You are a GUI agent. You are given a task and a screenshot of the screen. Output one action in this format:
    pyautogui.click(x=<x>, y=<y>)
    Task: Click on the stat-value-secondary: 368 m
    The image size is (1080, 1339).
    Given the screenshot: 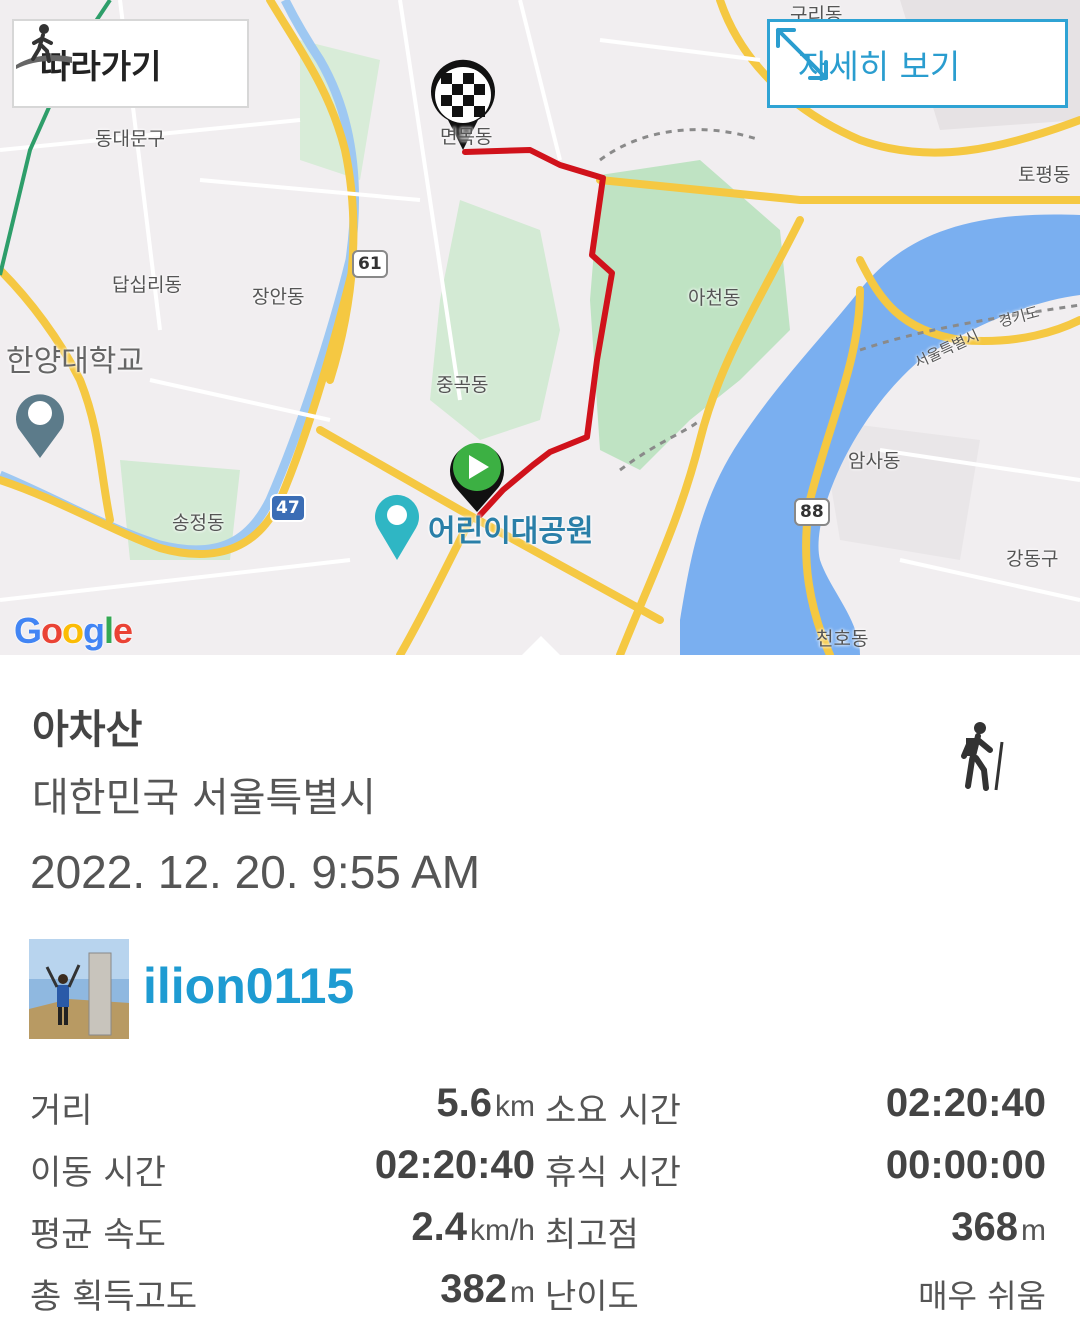 What is the action you would take?
    pyautogui.click(x=998, y=1227)
    